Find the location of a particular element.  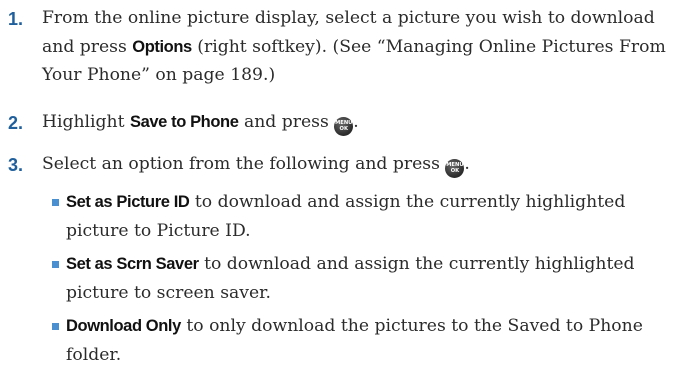

step-number: 3. is located at coordinates (16, 165).